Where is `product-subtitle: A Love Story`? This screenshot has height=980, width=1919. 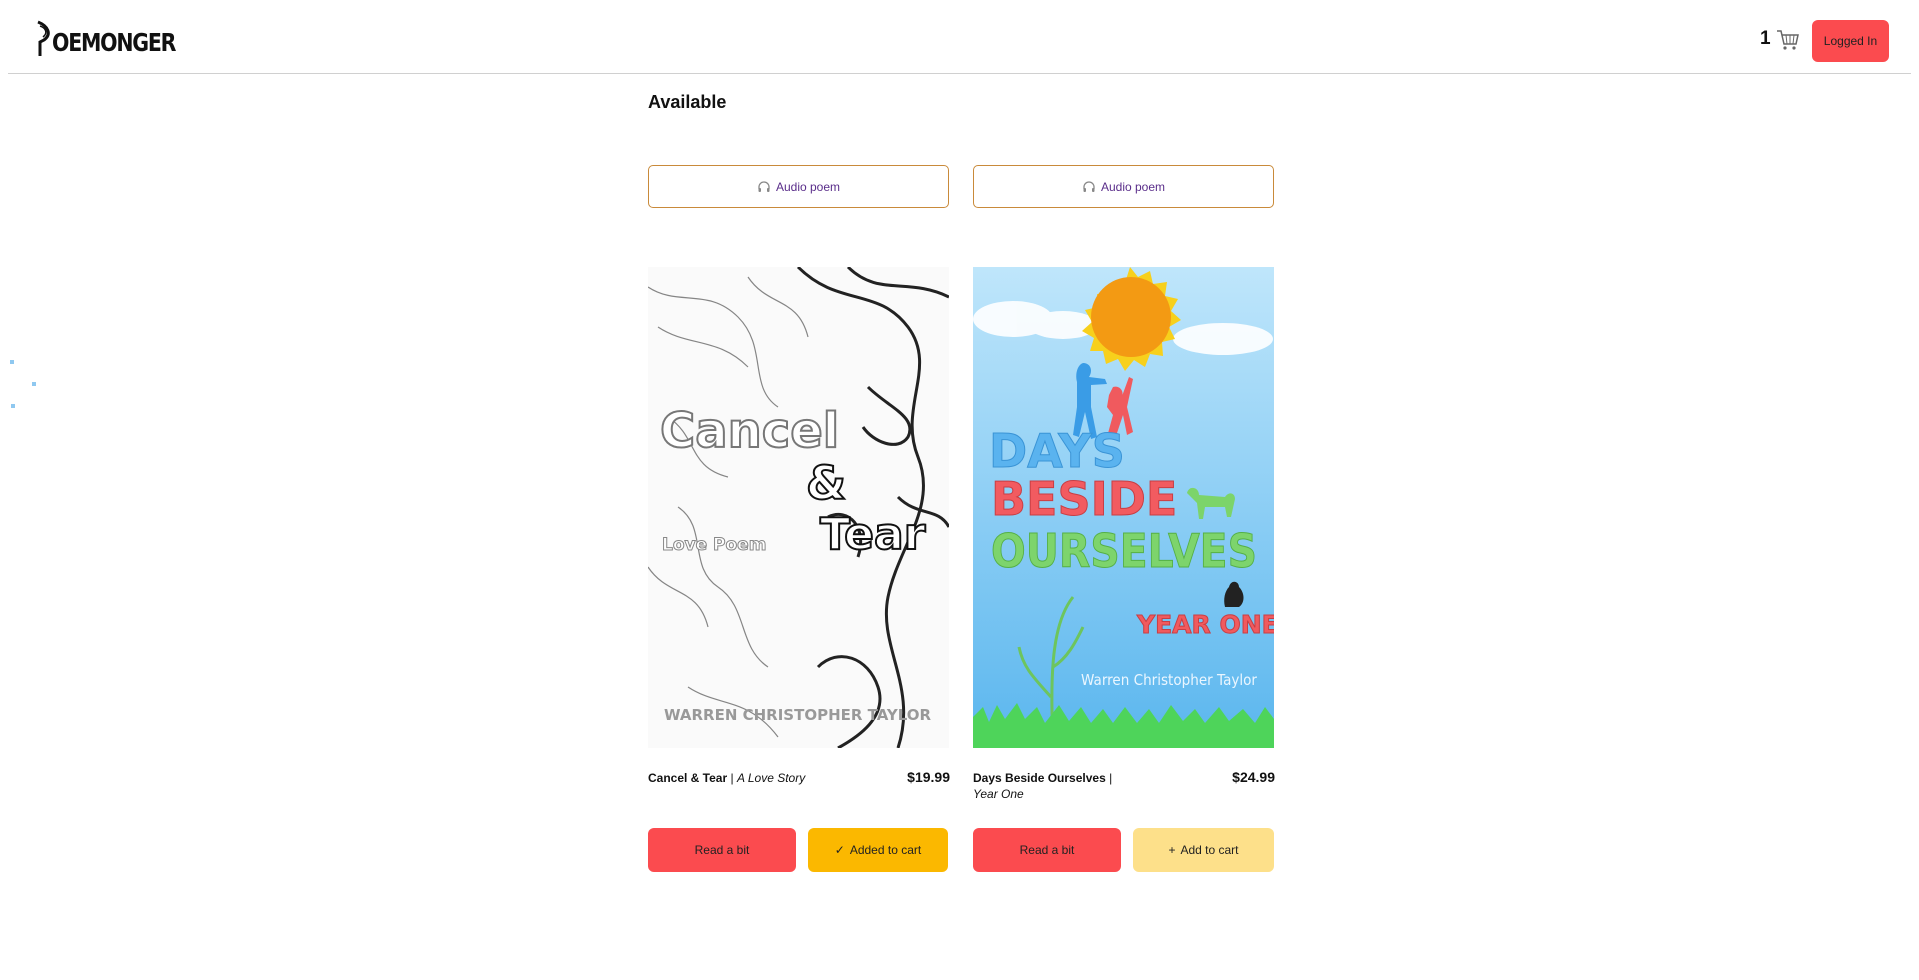 product-subtitle: A Love Story is located at coordinates (771, 778).